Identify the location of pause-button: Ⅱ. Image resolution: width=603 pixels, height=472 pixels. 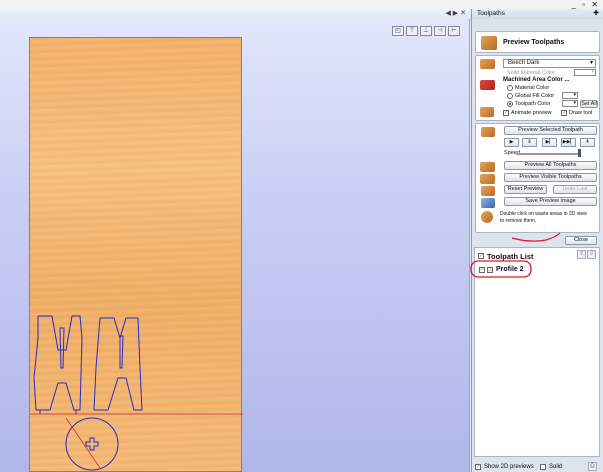
(529, 142).